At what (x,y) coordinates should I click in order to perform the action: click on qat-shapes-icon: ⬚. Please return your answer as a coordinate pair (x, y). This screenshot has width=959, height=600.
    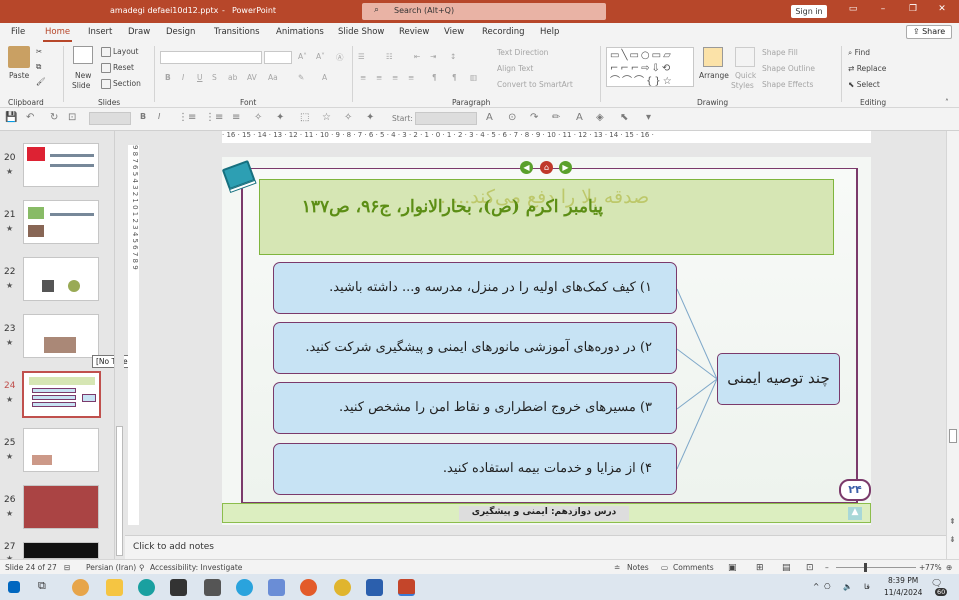
    Looking at the image, I should click on (304, 117).